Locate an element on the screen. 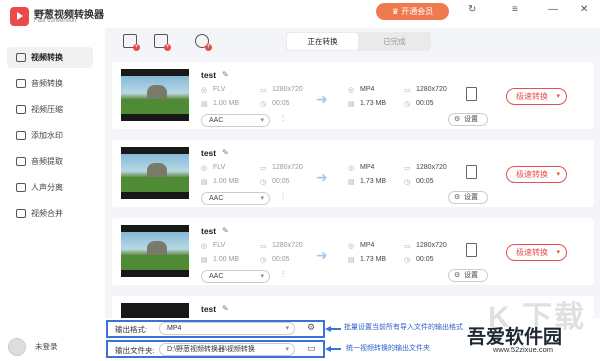 This screenshot has height=361, width=600. arrow-right-icon: ➜ is located at coordinates (322, 177).